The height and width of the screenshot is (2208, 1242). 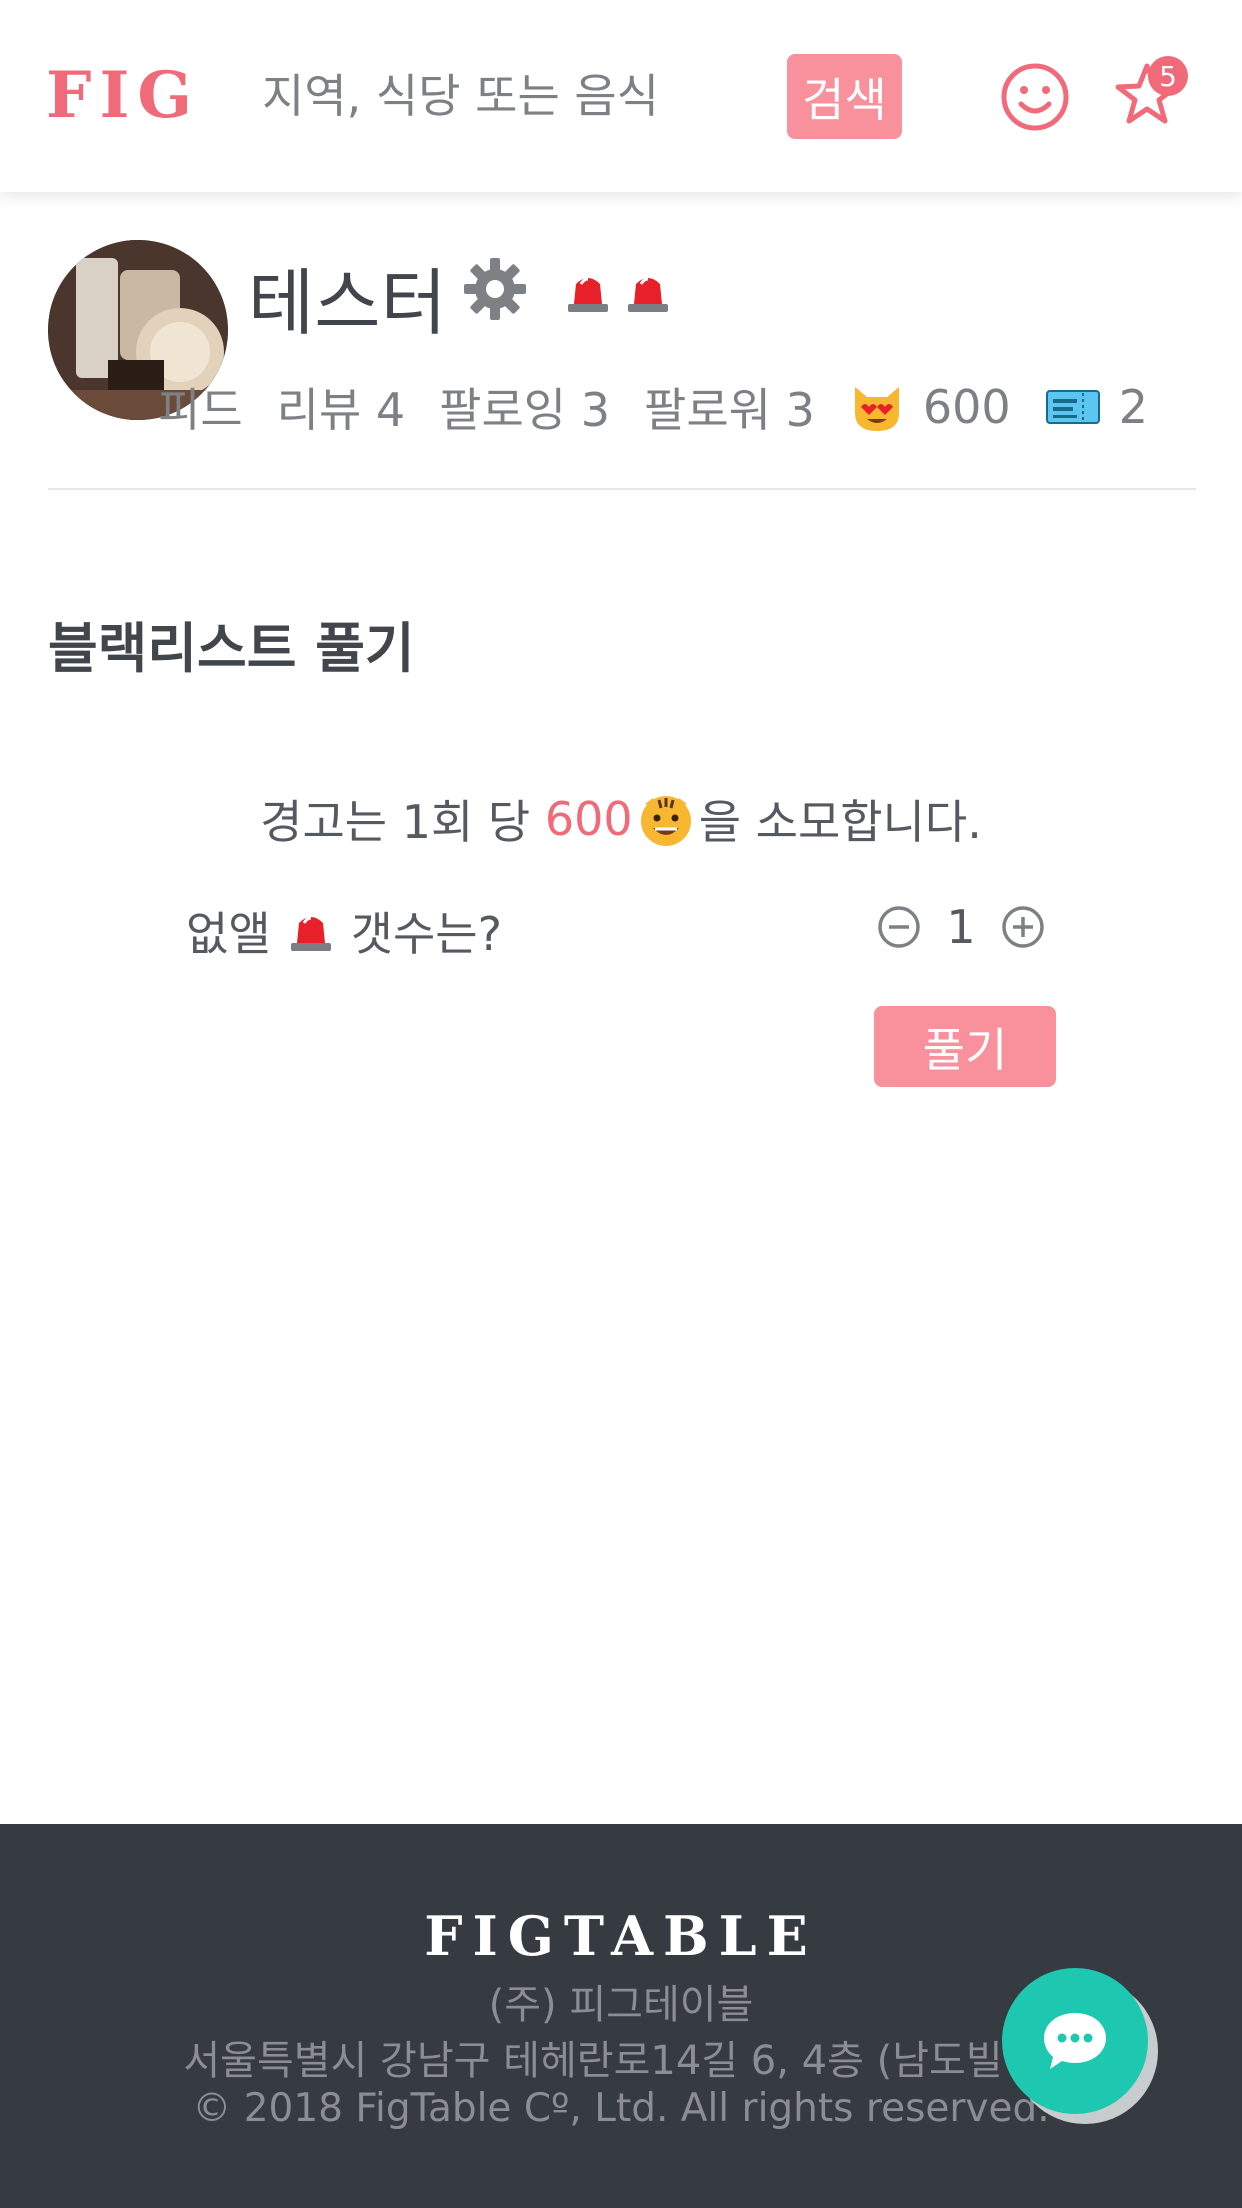 I want to click on notice-prefix: 경고는 1회 당, so click(x=402, y=822).